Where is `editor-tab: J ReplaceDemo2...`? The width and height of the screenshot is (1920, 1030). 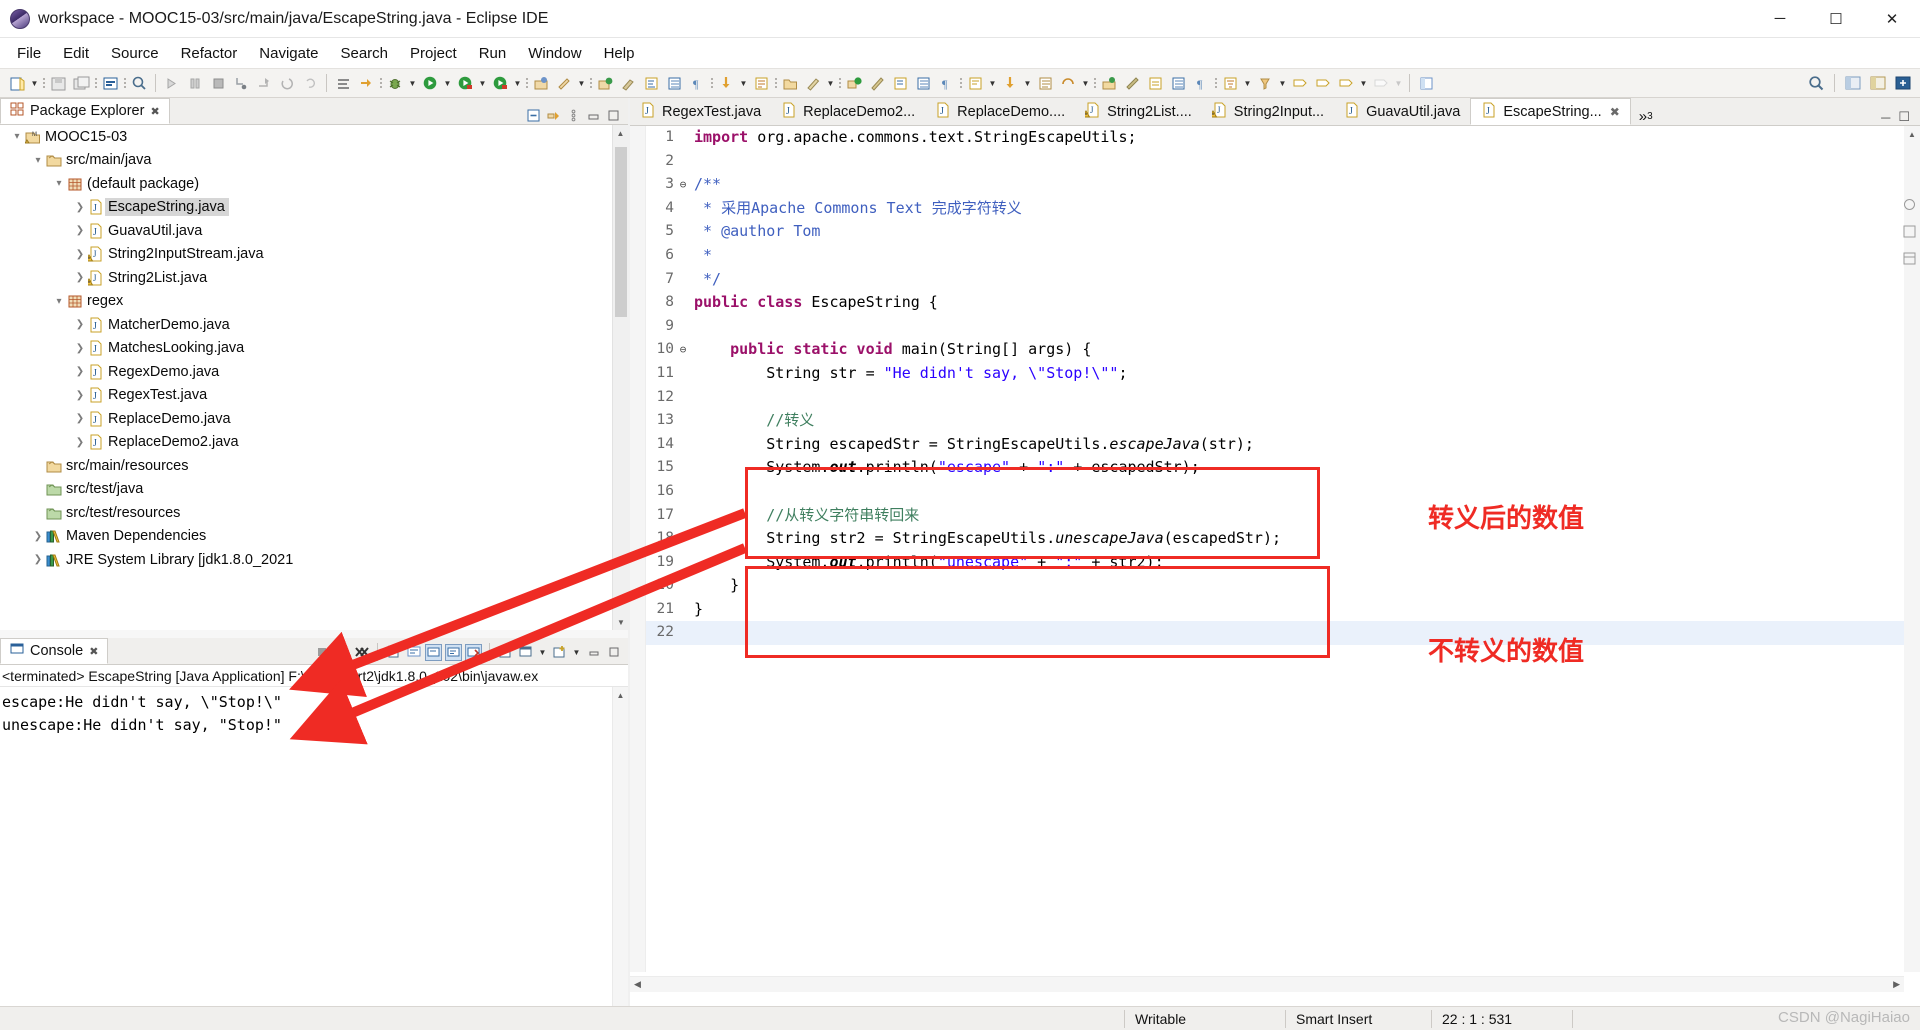
editor-tab: J ReplaceDemo2... is located at coordinates (848, 111).